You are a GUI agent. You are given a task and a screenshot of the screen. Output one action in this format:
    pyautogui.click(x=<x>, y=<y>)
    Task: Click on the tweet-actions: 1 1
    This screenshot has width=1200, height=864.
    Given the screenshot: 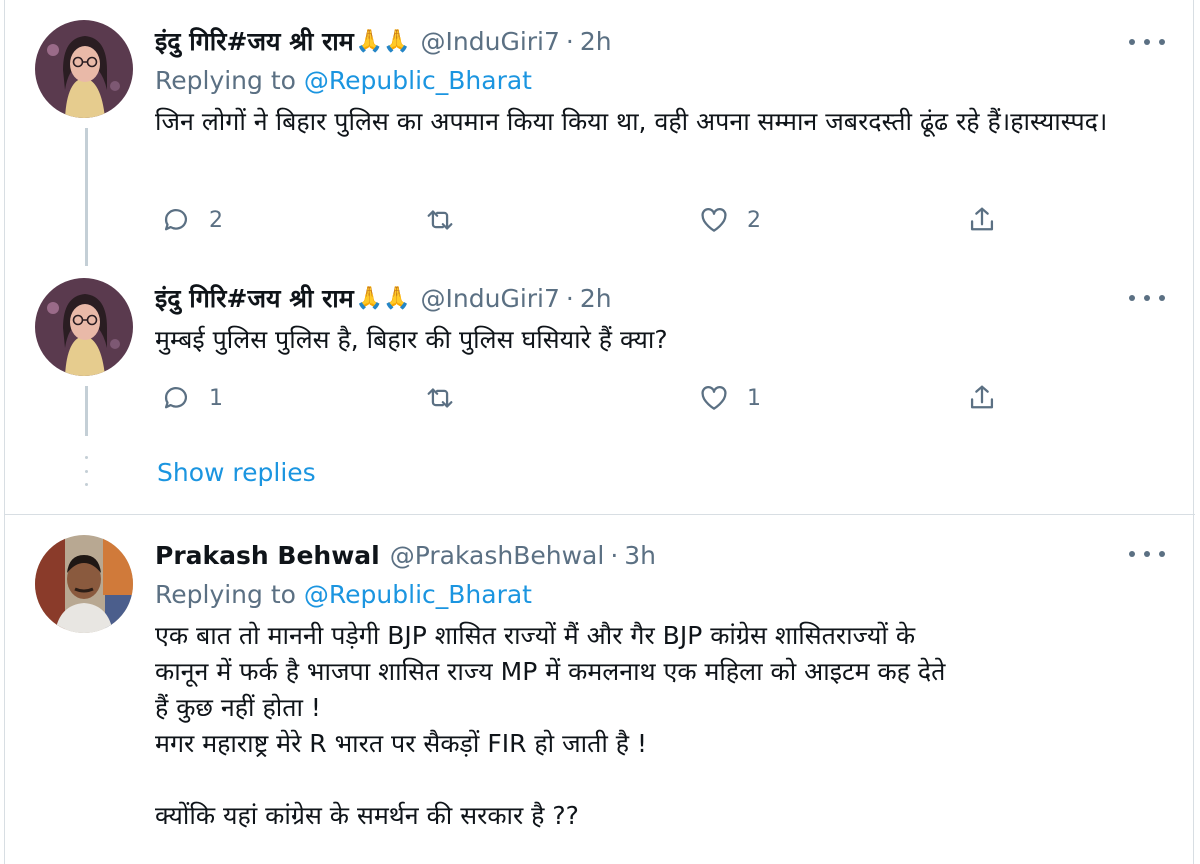 What is the action you would take?
    pyautogui.click(x=595, y=398)
    